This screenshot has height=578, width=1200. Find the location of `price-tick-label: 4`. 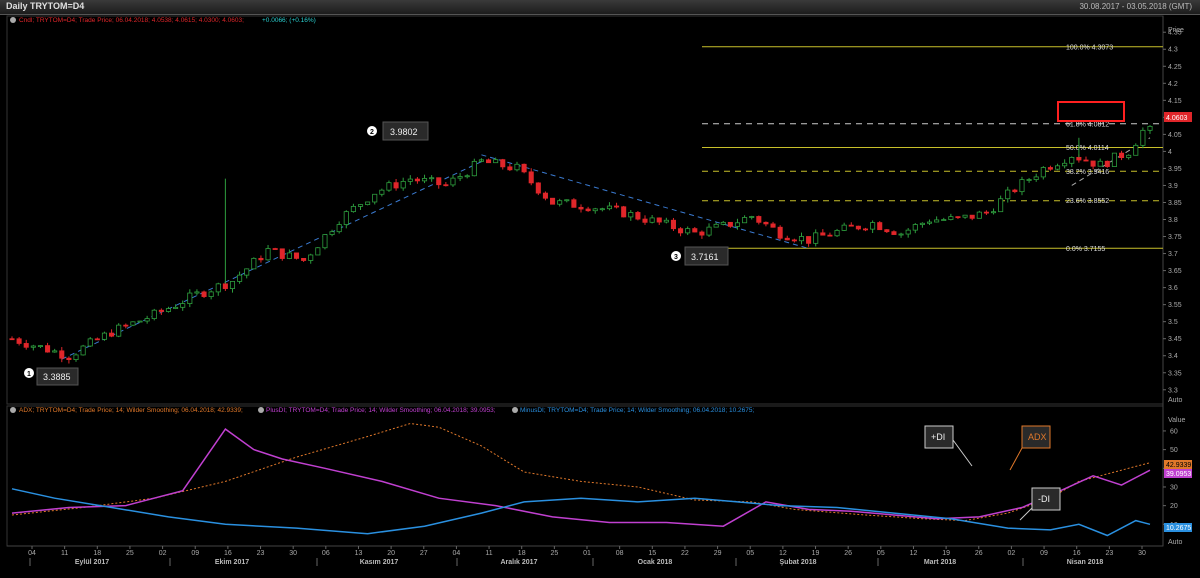

price-tick-label: 4 is located at coordinates (1170, 152).